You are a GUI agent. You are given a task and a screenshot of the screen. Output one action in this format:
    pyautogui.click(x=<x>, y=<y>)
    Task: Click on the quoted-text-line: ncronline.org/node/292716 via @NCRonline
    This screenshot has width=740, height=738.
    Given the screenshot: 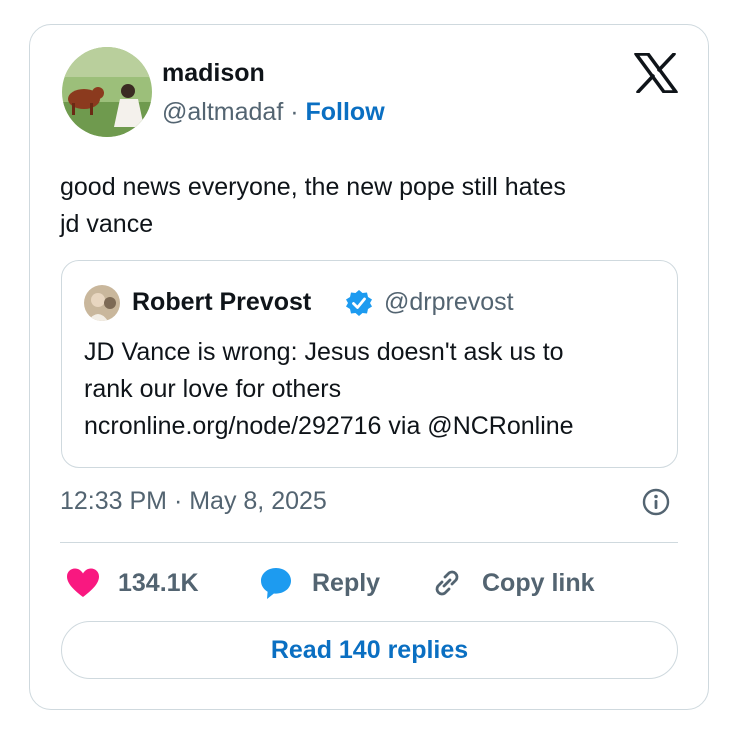 What is the action you would take?
    pyautogui.click(x=329, y=426)
    